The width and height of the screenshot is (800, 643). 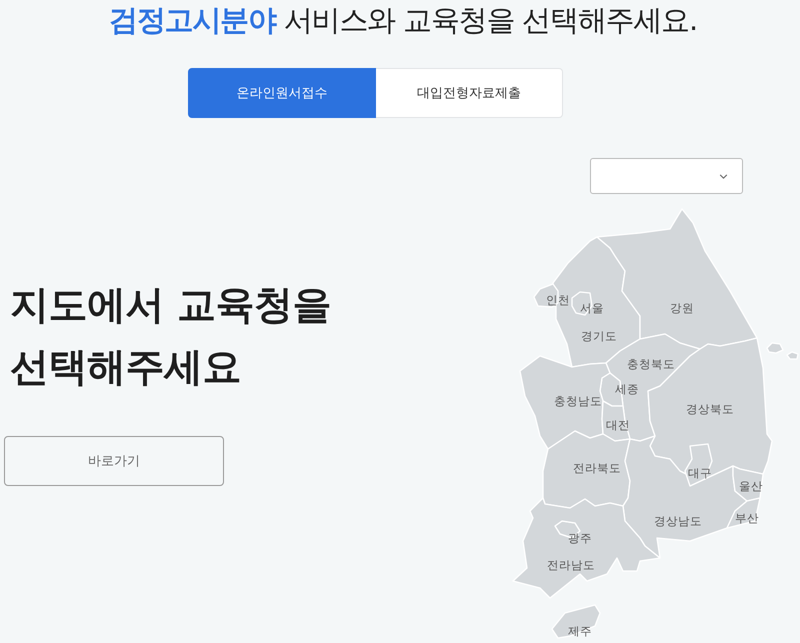 I want to click on map-heading: 지도에서 교육청을 선택해주세요, so click(x=171, y=337).